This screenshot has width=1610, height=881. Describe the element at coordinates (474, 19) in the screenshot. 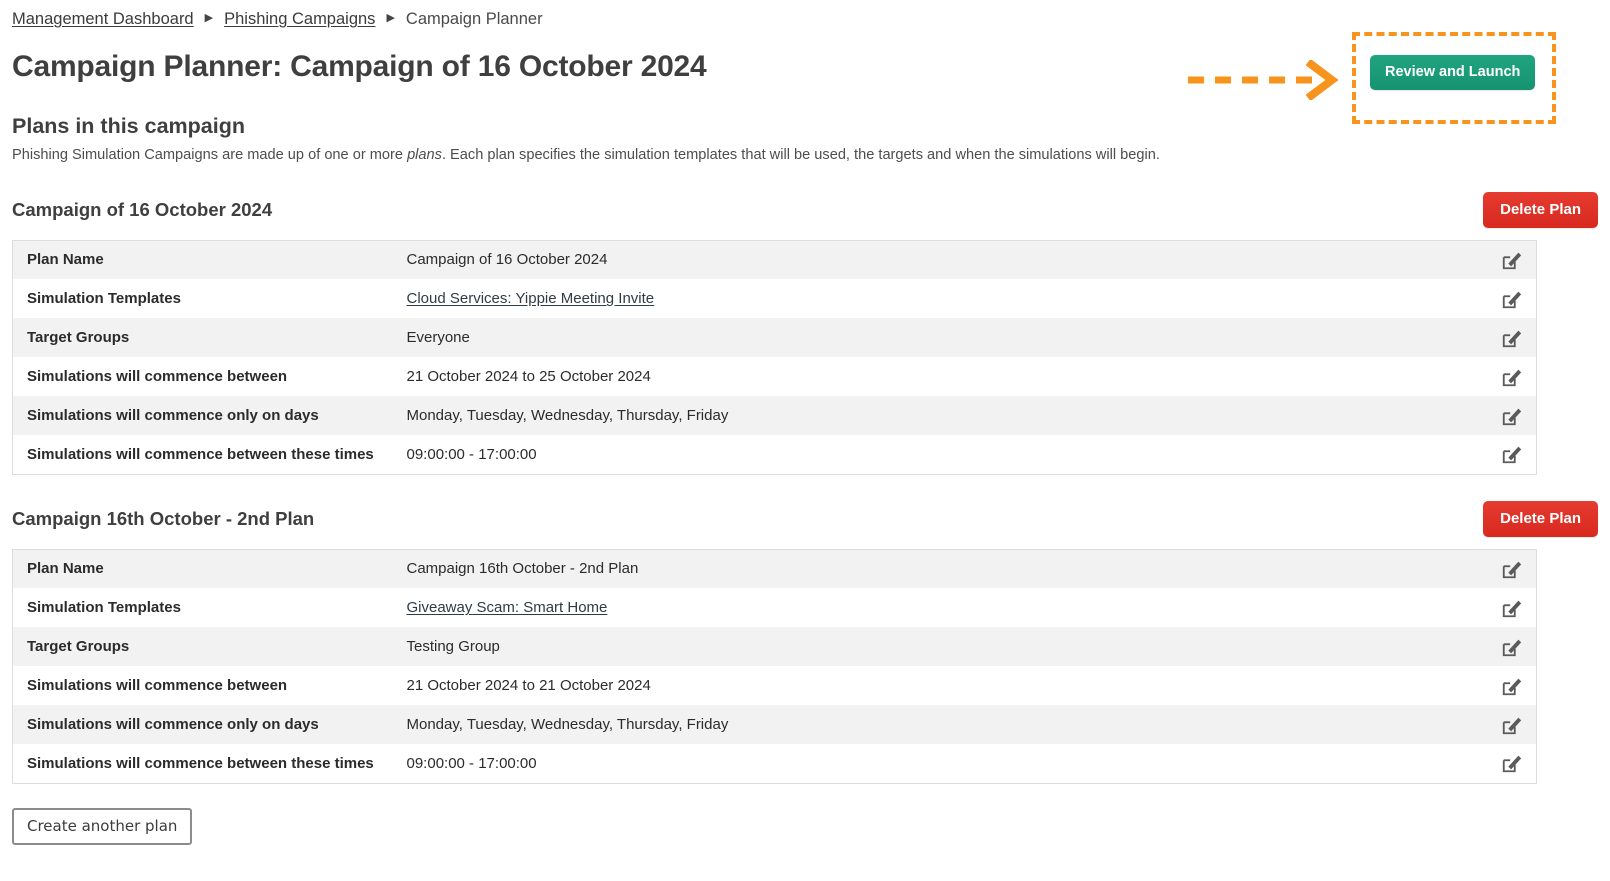

I see `breadcrumb-item-campaign-planner: Campaign Planner` at that location.